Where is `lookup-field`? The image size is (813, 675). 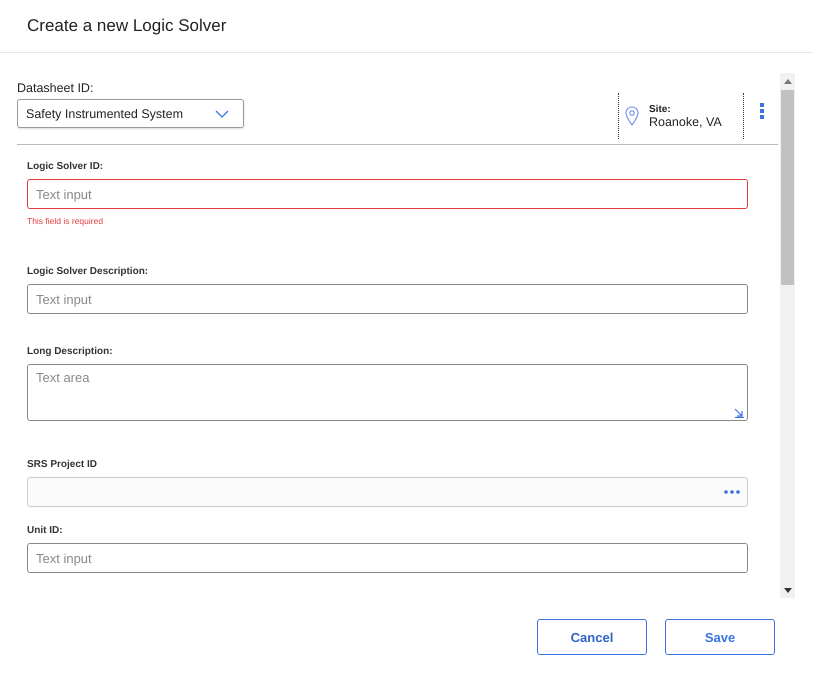 lookup-field is located at coordinates (387, 492).